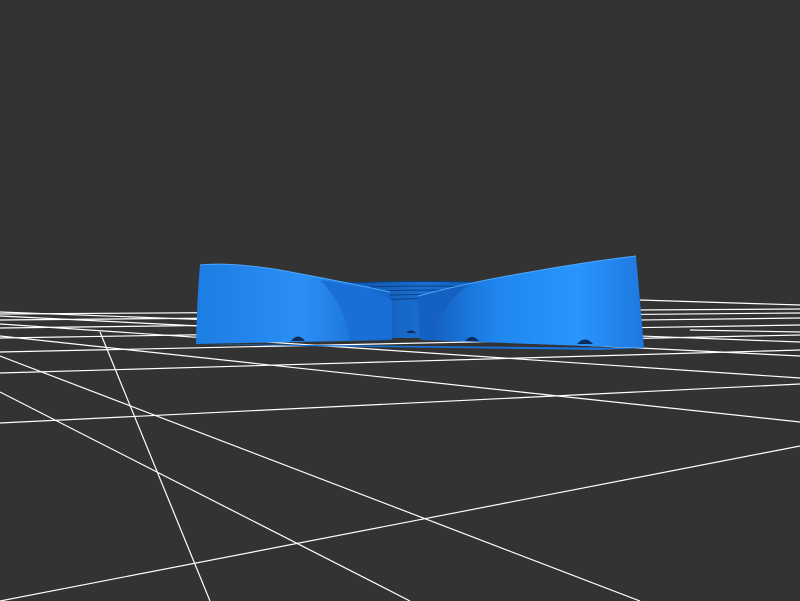 The image size is (800, 601). Describe the element at coordinates (531, 302) in the screenshot. I see `model-right-wall` at that location.